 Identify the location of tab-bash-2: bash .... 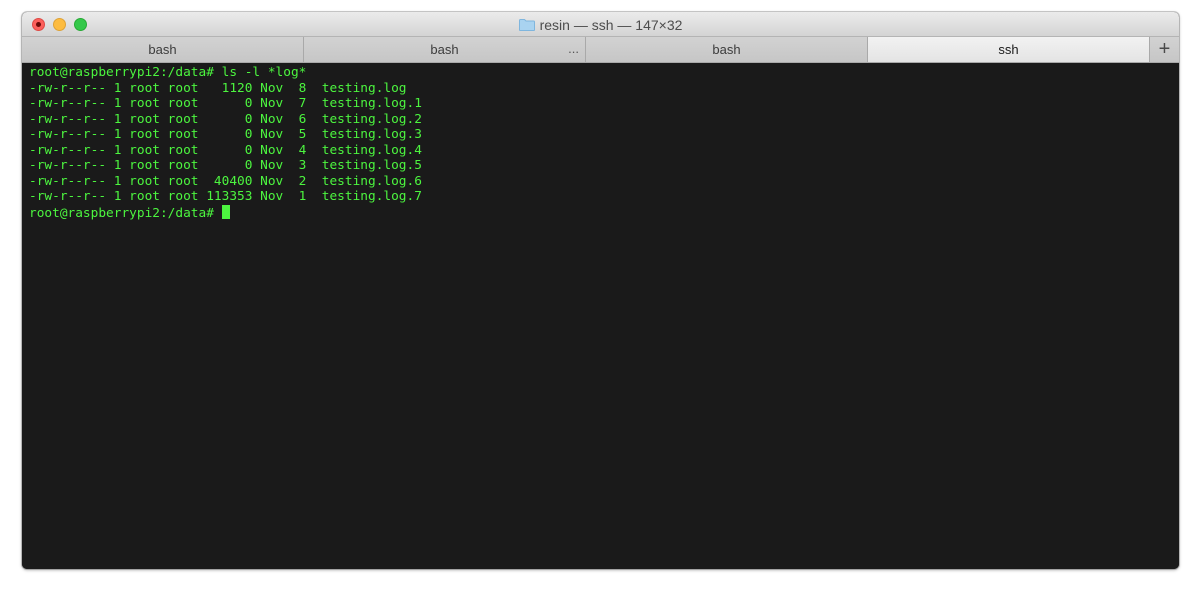
(445, 49).